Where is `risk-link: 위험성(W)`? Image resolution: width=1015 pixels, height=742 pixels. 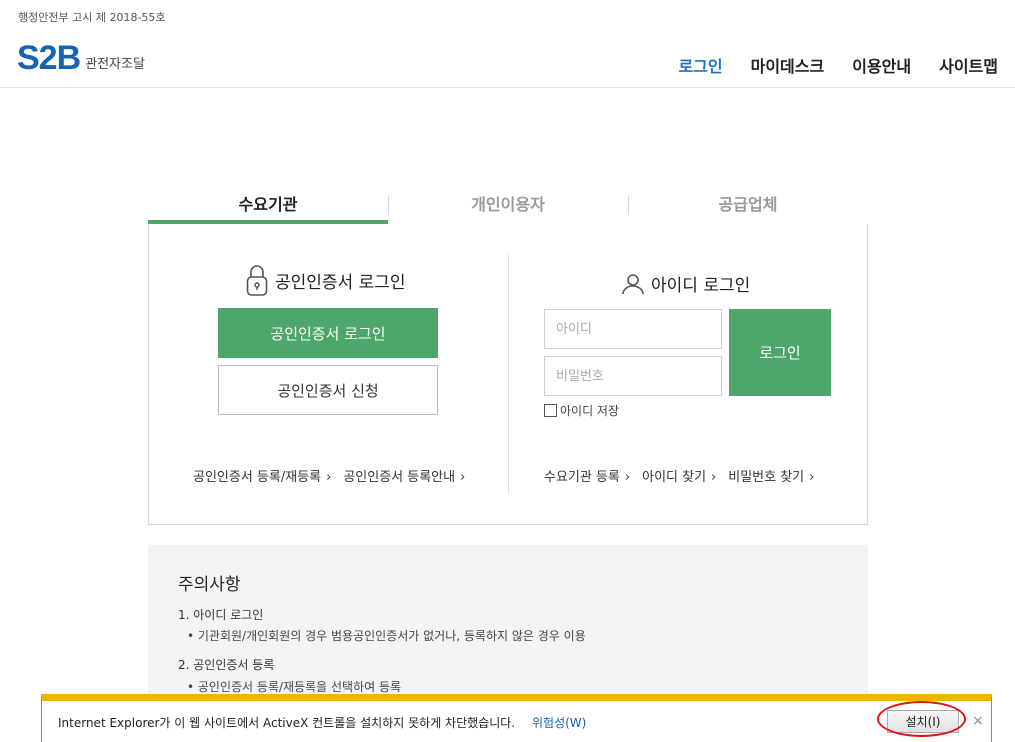 risk-link: 위험성(W) is located at coordinates (559, 722).